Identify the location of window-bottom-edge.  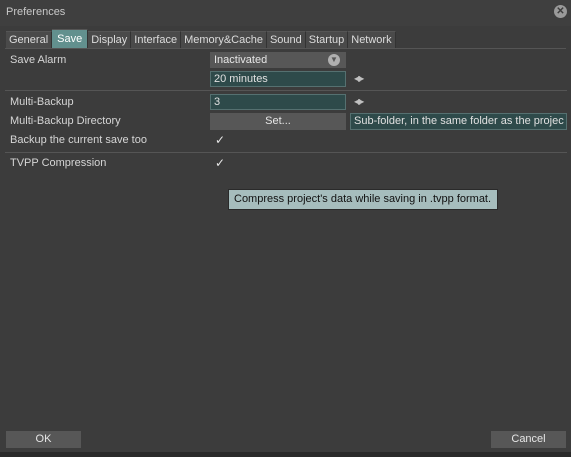
(285, 454).